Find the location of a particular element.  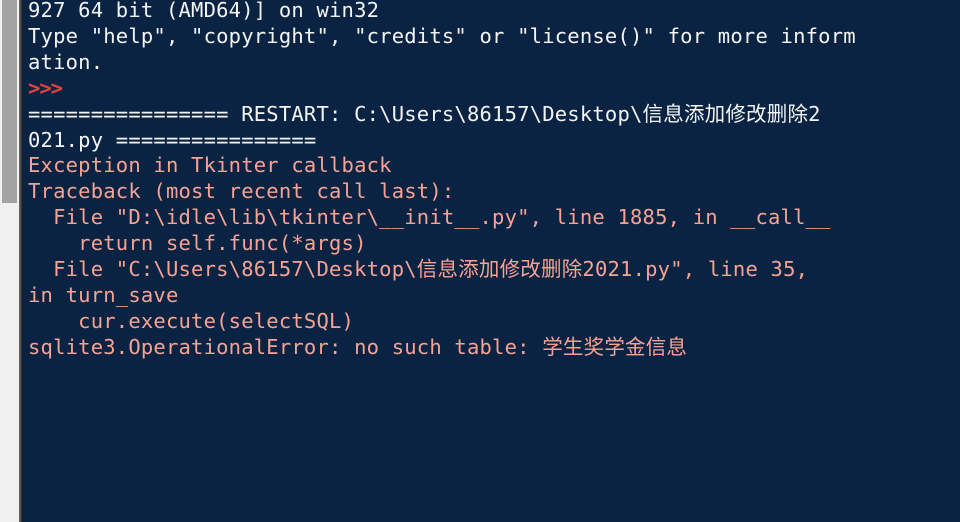

console-line-restart-line-2: 021.py ================ is located at coordinates (172, 139).